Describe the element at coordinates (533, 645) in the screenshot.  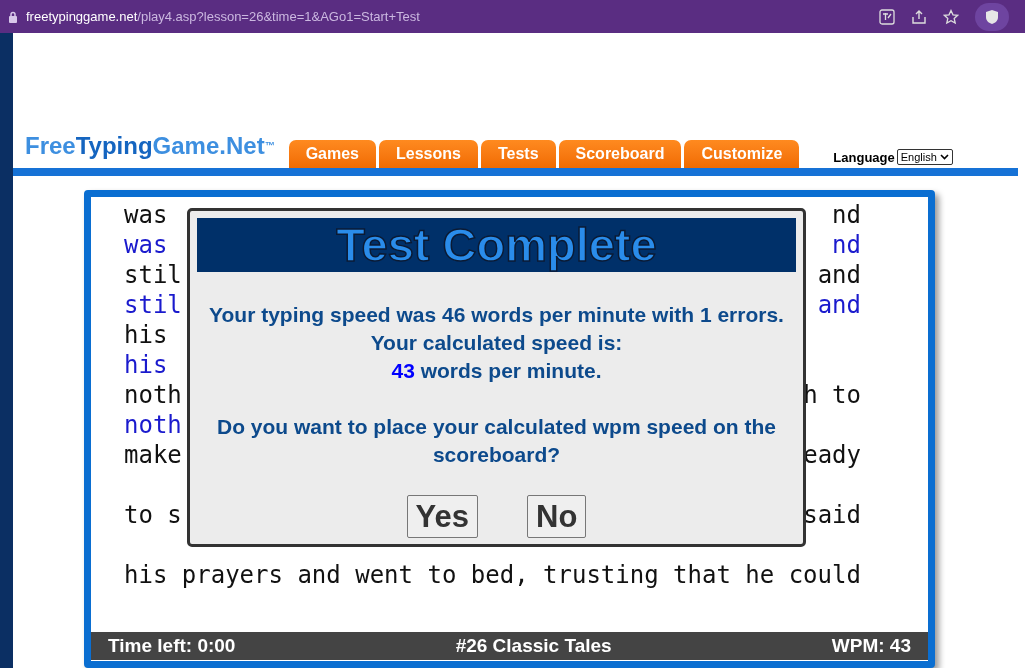
I see `lesson-title: #26 Classic Tales` at that location.